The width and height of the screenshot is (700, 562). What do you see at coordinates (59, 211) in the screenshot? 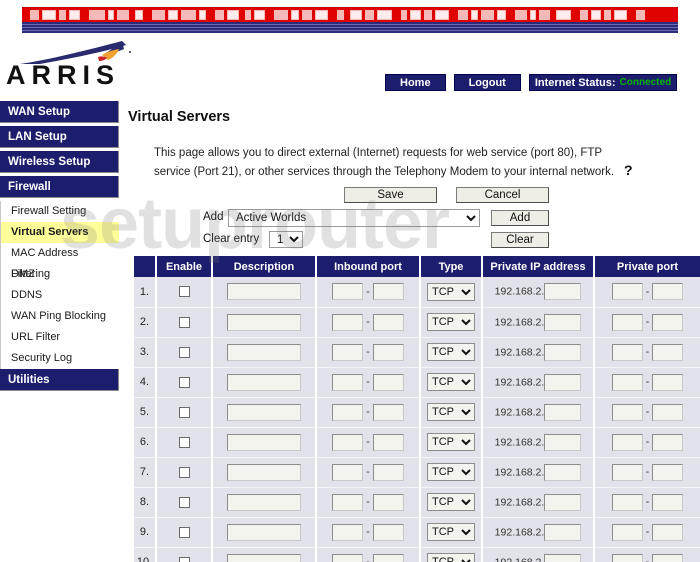
I see `sidebar-item-firewall-setting: Firewall Setting` at bounding box center [59, 211].